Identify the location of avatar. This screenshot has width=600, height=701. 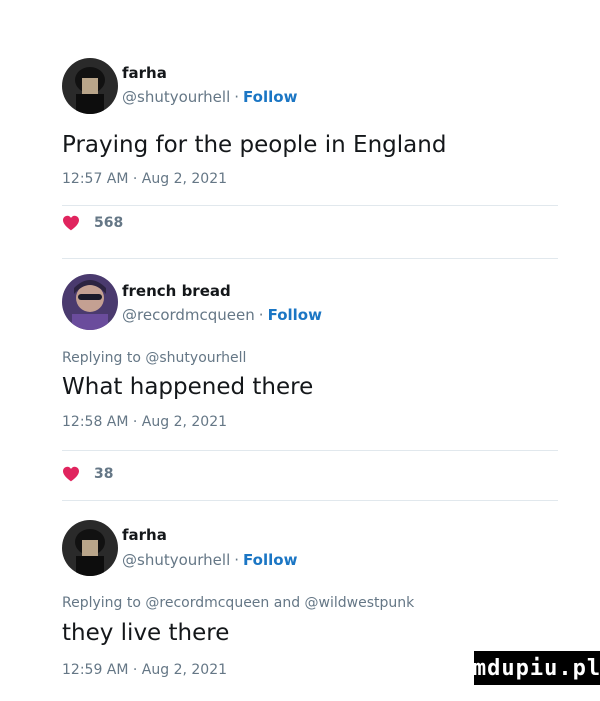
(90, 548).